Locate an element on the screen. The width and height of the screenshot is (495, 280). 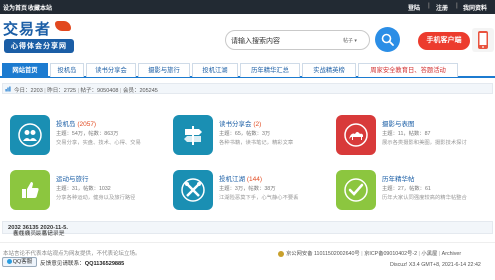
nav-elite-ranking: 实战精英榜 is located at coordinates (329, 70).